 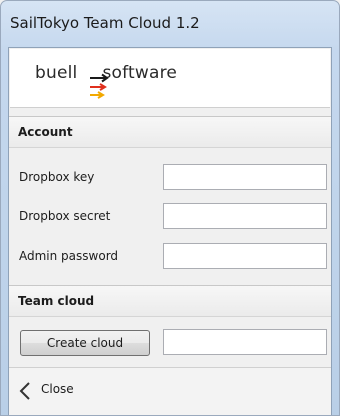 I want to click on dropbox-key-input, so click(x=245, y=177).